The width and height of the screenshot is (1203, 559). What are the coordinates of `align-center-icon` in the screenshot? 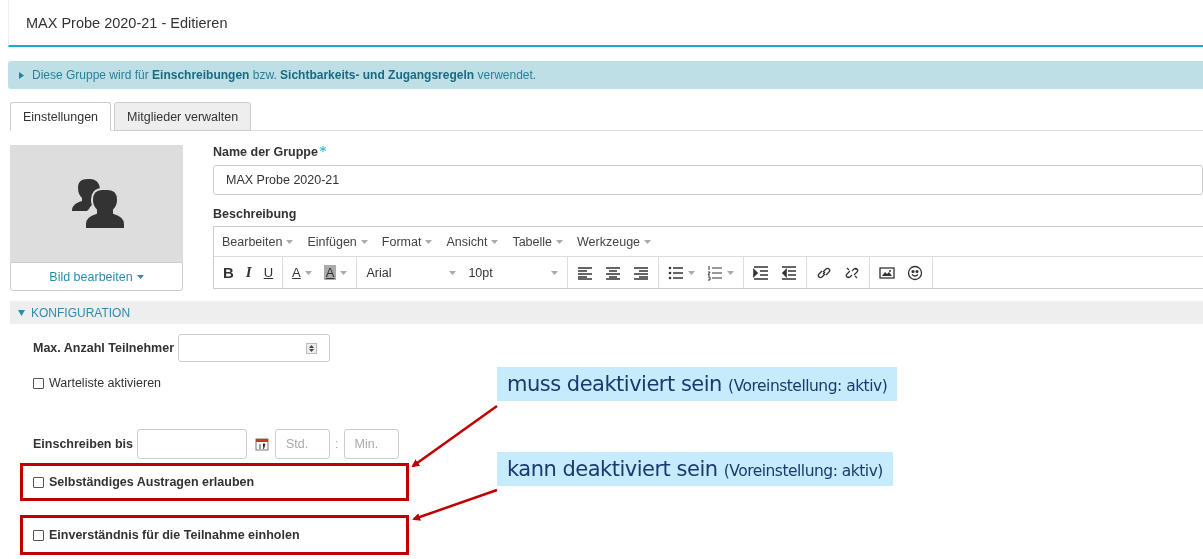 It's located at (613, 272).